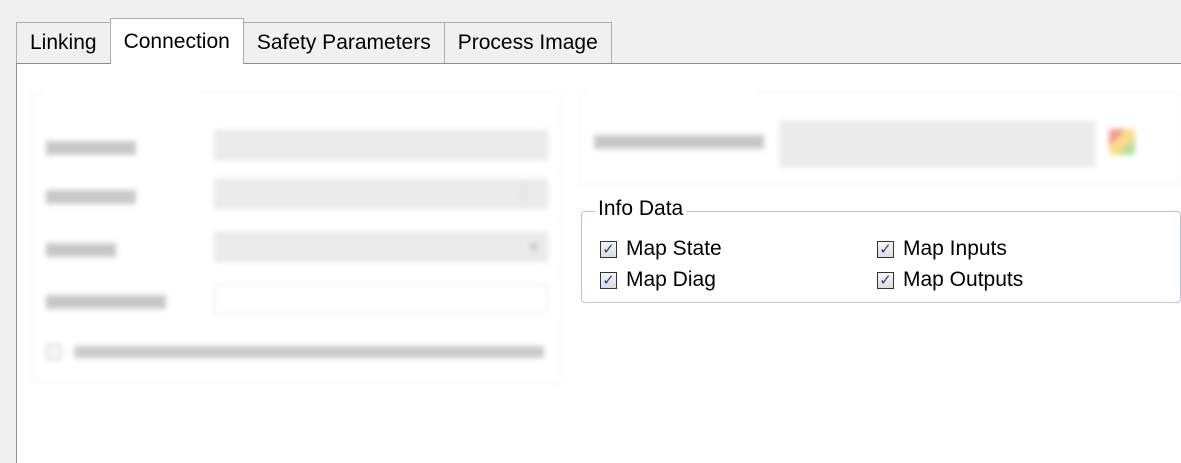 The image size is (1181, 463). Describe the element at coordinates (54, 351) in the screenshot. I see `checkbox-icon` at that location.